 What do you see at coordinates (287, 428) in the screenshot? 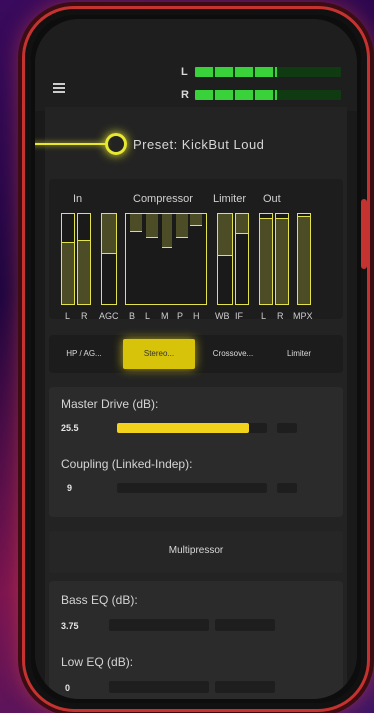
I see `master-drive-slider-end` at bounding box center [287, 428].